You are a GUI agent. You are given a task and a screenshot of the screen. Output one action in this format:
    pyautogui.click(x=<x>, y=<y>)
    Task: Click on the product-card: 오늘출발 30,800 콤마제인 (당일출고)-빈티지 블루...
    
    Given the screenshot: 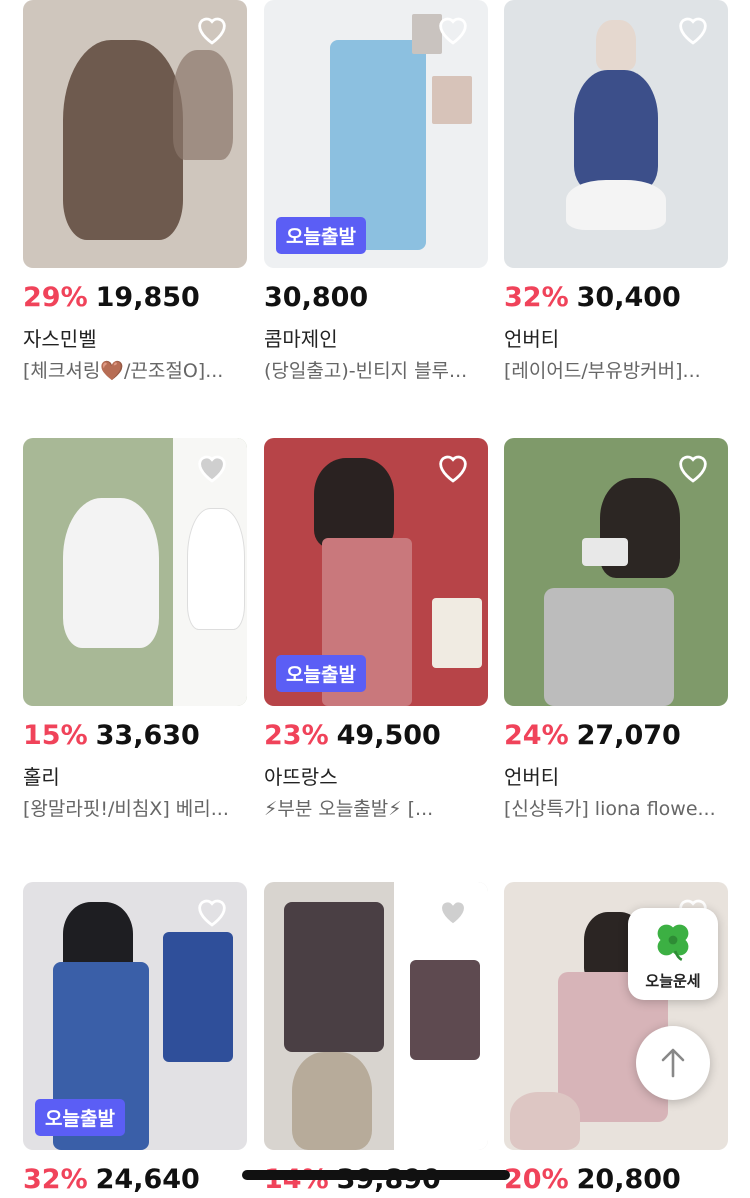 What is the action you would take?
    pyautogui.click(x=376, y=191)
    